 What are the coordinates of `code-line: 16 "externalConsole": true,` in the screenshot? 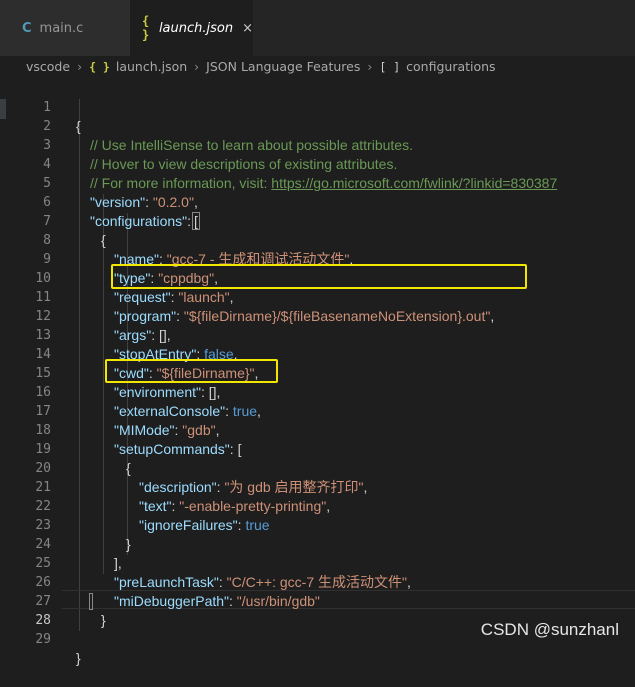 It's located at (317, 391).